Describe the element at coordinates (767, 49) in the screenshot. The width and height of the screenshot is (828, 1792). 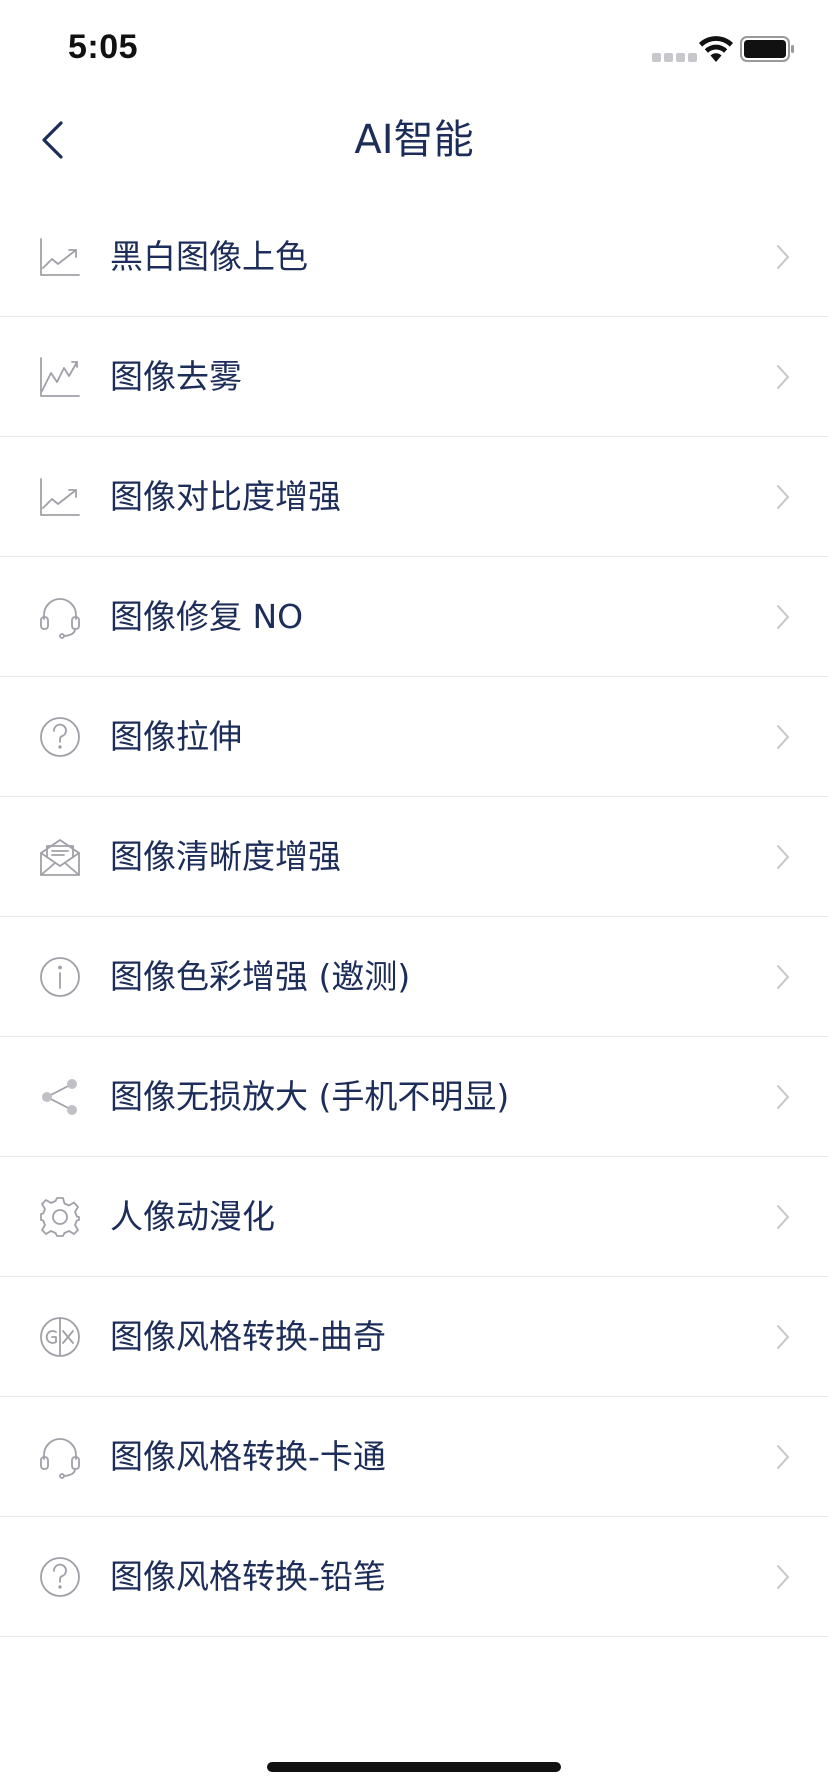
I see `battery-icon` at that location.